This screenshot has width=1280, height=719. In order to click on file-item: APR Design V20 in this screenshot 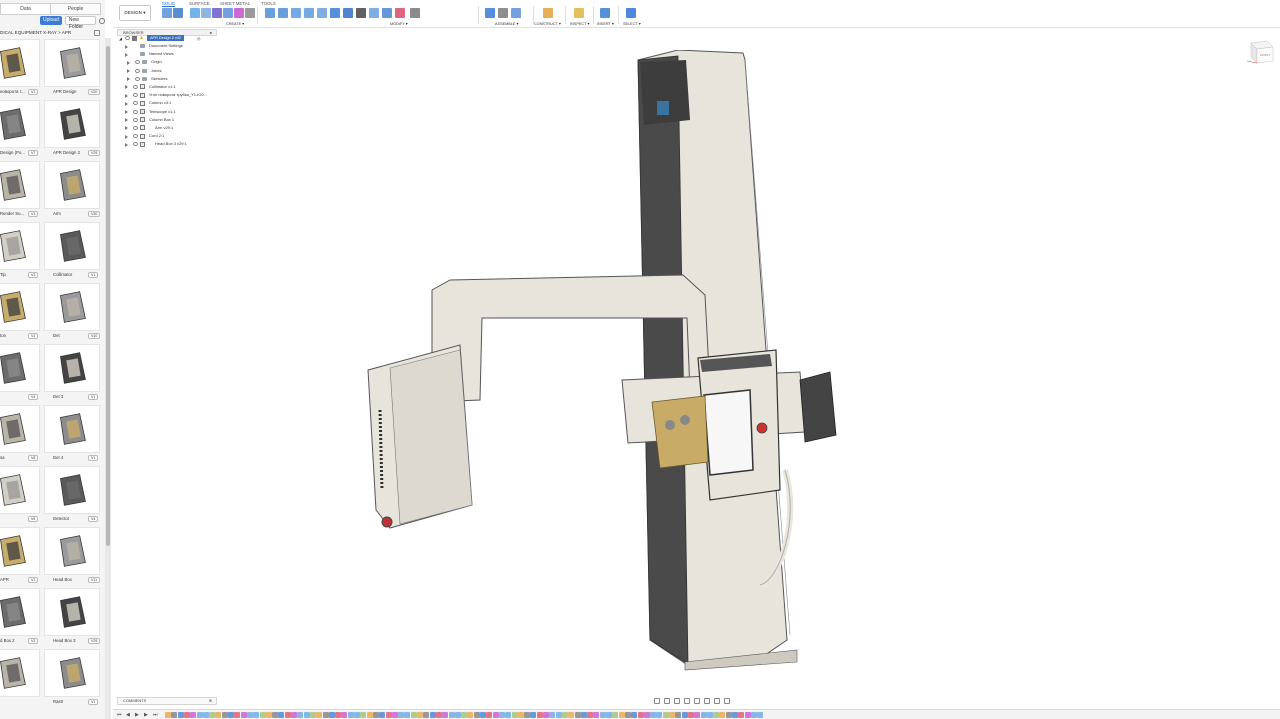, I will do `click(73, 68)`.